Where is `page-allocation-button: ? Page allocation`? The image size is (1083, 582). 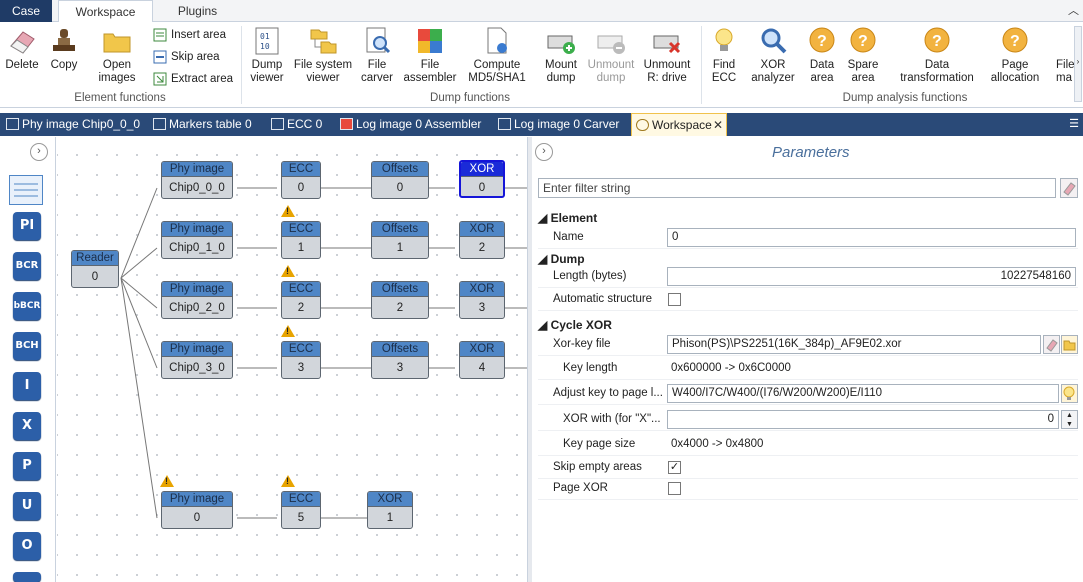 page-allocation-button: ? Page allocation is located at coordinates (1015, 55).